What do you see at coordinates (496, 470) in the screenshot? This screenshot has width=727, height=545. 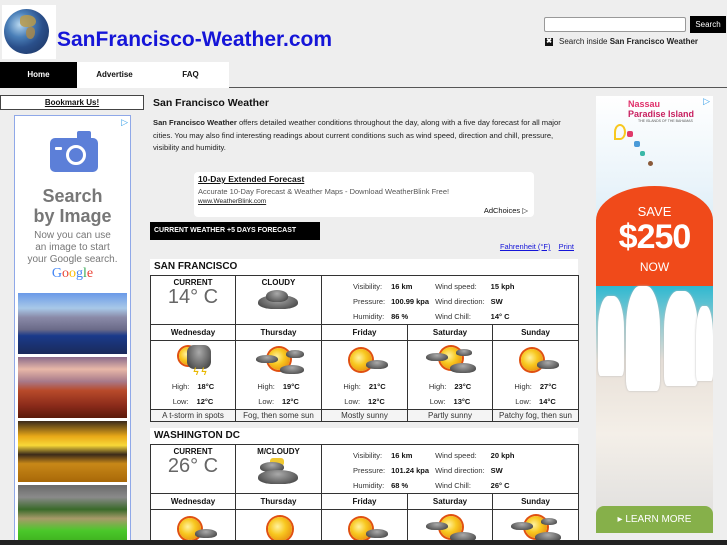 I see `wind-direction-value: SW` at bounding box center [496, 470].